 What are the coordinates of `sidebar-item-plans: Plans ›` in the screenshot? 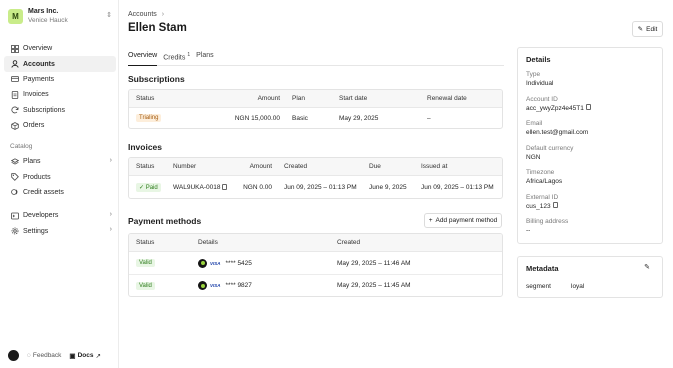 It's located at (60, 161).